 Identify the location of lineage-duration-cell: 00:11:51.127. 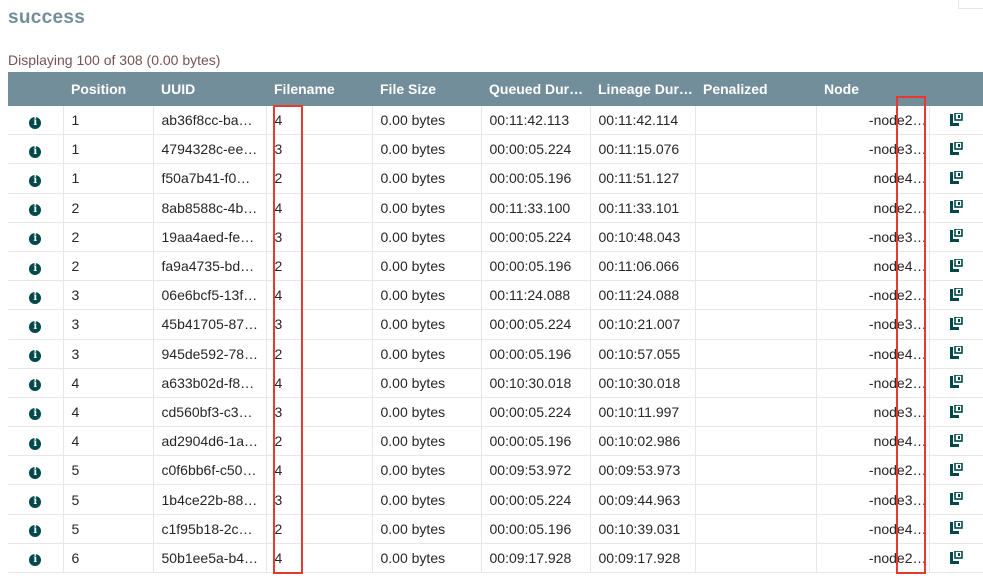
(642, 178).